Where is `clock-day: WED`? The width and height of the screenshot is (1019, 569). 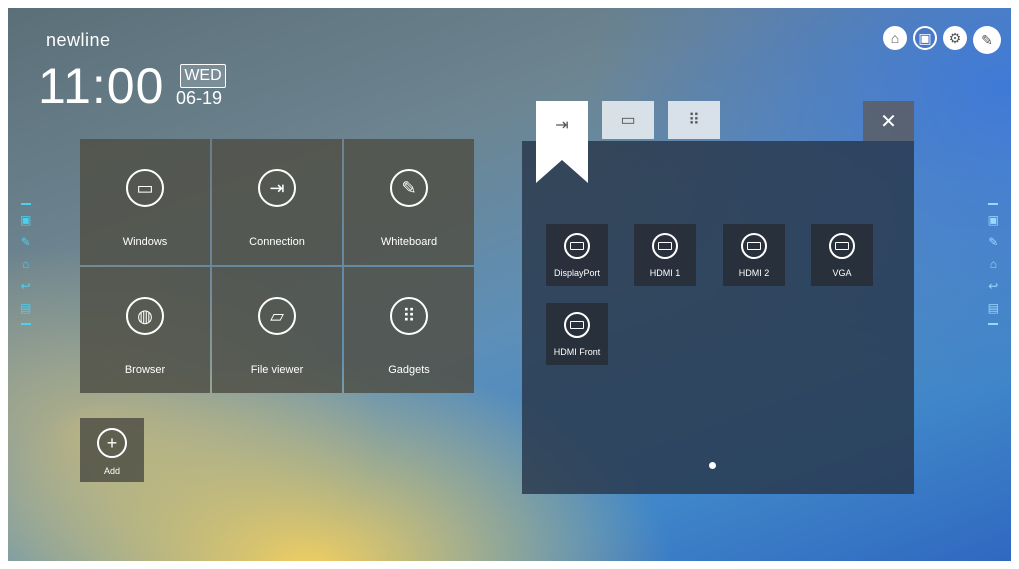 clock-day: WED is located at coordinates (203, 76).